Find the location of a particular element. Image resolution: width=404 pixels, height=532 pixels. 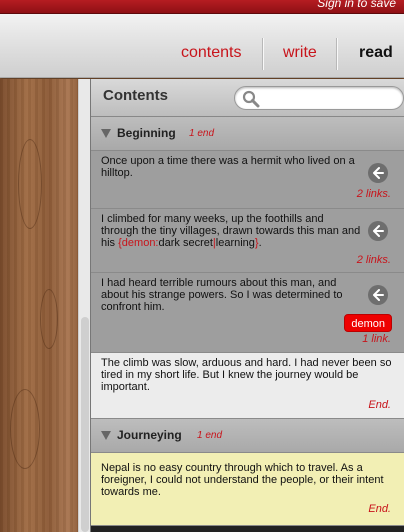

search-box is located at coordinates (319, 98).